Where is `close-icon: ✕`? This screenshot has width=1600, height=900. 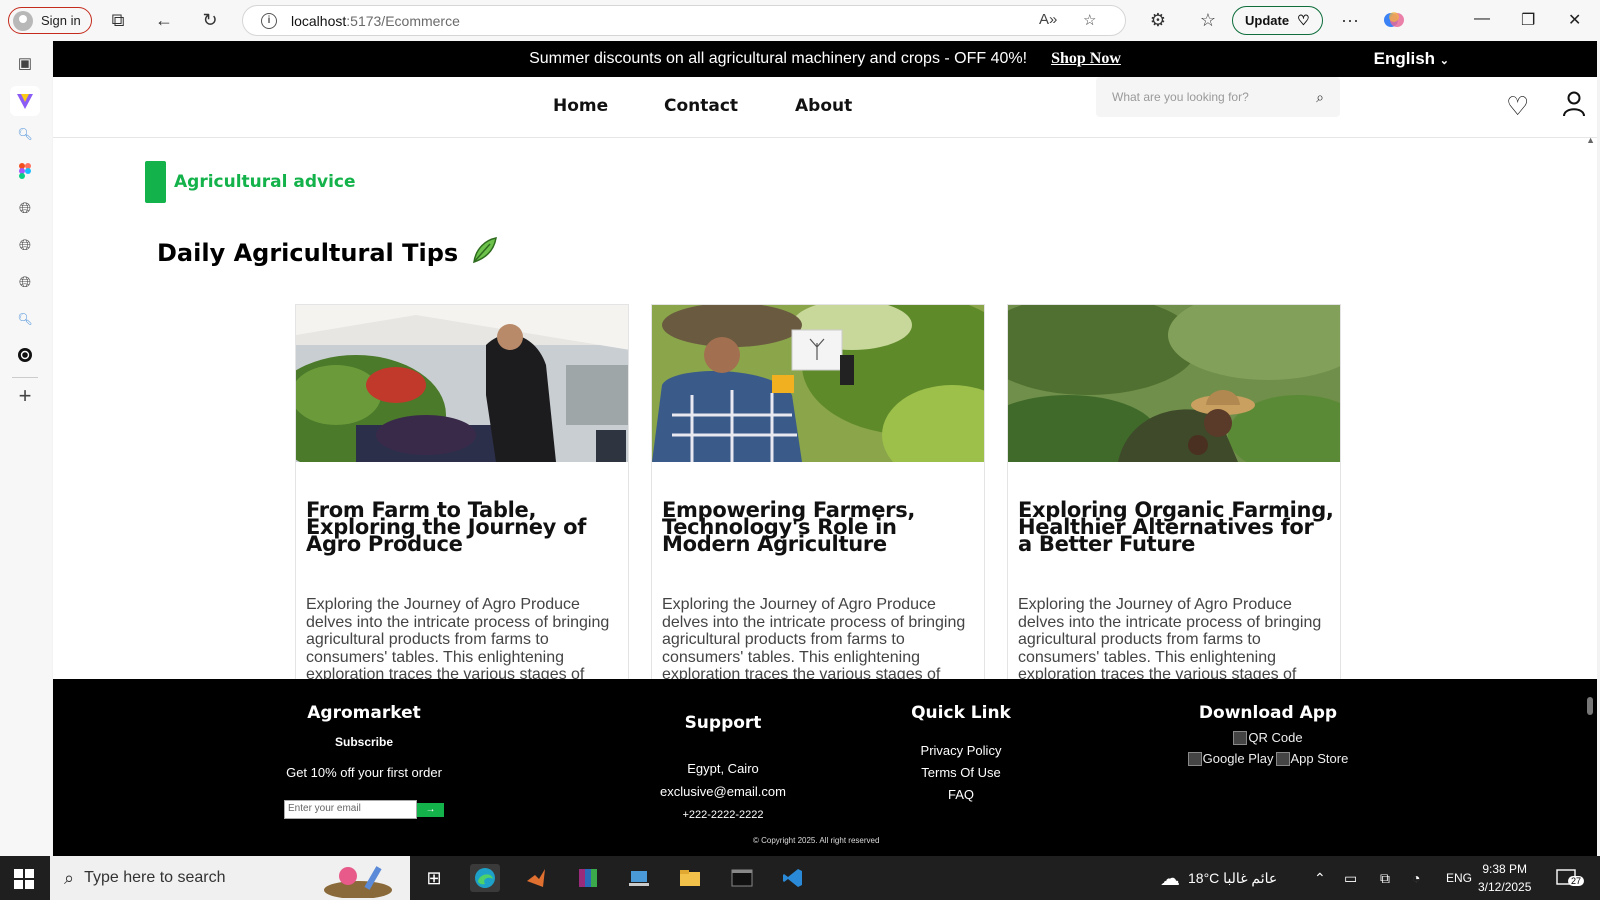
close-icon: ✕ is located at coordinates (1574, 20).